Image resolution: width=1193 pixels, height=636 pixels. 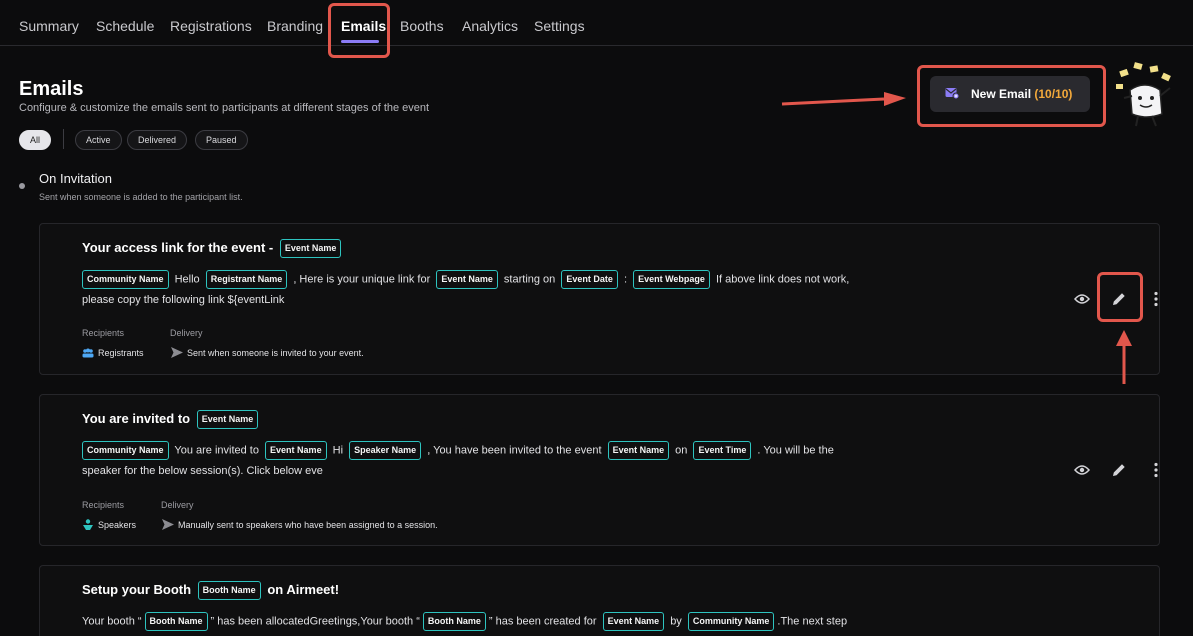 I want to click on filter-all: All, so click(x=35, y=140).